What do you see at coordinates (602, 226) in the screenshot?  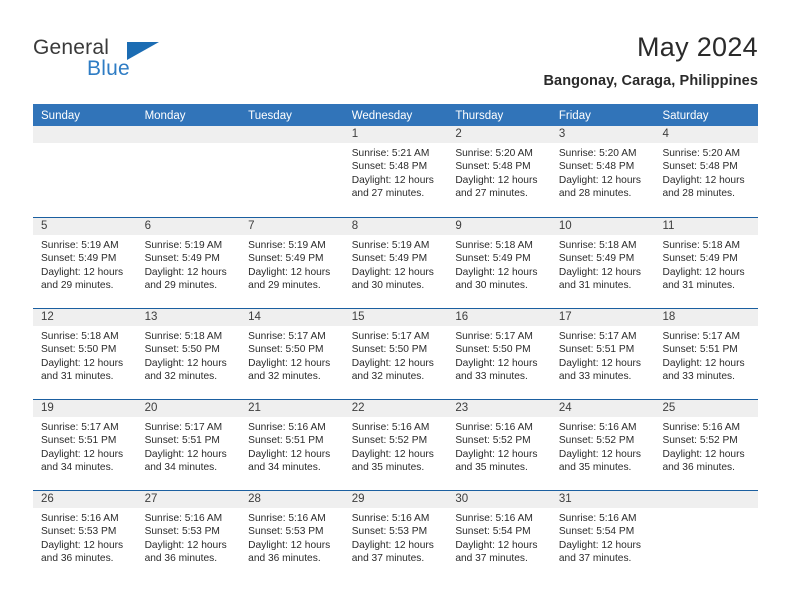 I see `day-number: 10` at bounding box center [602, 226].